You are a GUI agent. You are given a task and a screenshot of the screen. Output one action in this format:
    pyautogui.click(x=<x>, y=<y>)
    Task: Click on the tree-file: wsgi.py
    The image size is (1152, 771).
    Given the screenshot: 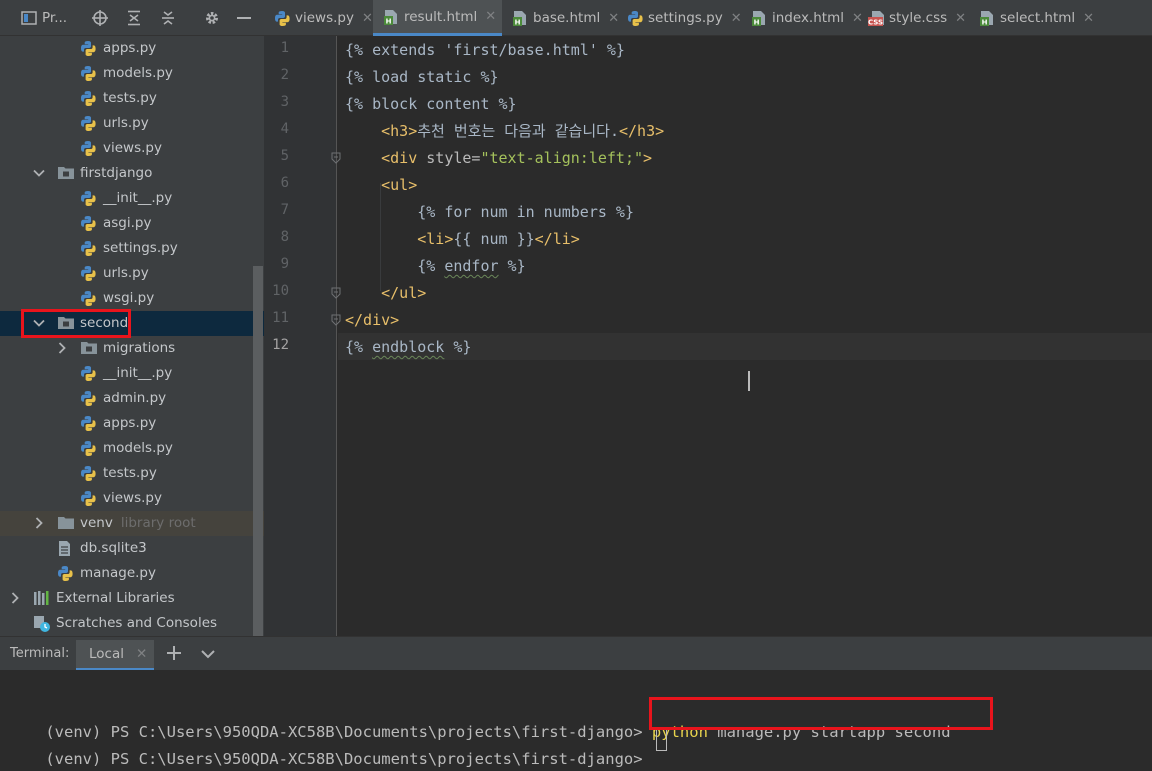 What is the action you would take?
    pyautogui.click(x=132, y=298)
    